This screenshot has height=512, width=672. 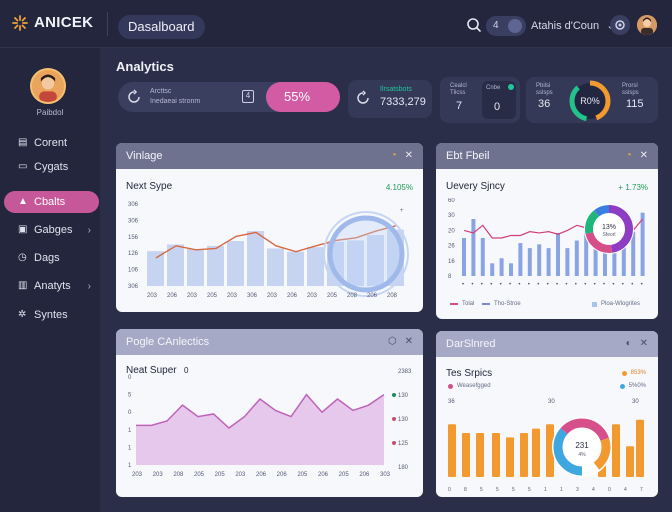 What do you see at coordinates (51, 167) in the screenshot?
I see `sidebar-item-cygats: ▭ Cygats` at bounding box center [51, 167].